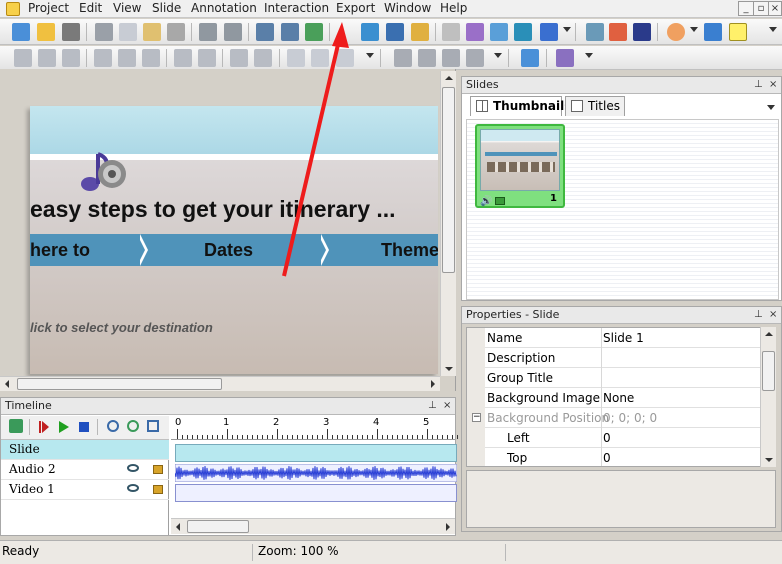 Image resolution: width=782 pixels, height=564 pixels. What do you see at coordinates (565, 58) in the screenshot?
I see `chart-icon` at bounding box center [565, 58].